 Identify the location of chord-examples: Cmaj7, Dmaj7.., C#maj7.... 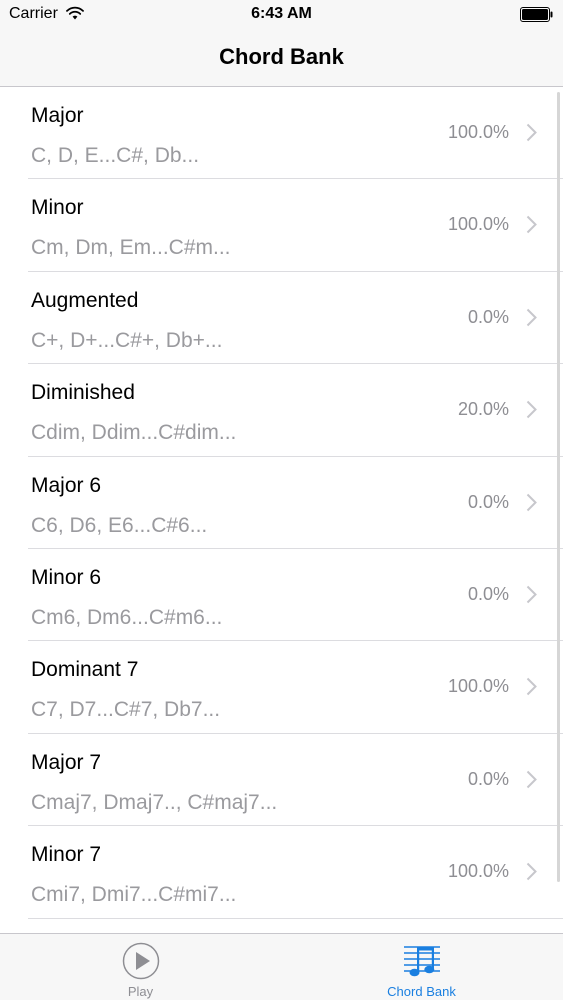
(154, 802).